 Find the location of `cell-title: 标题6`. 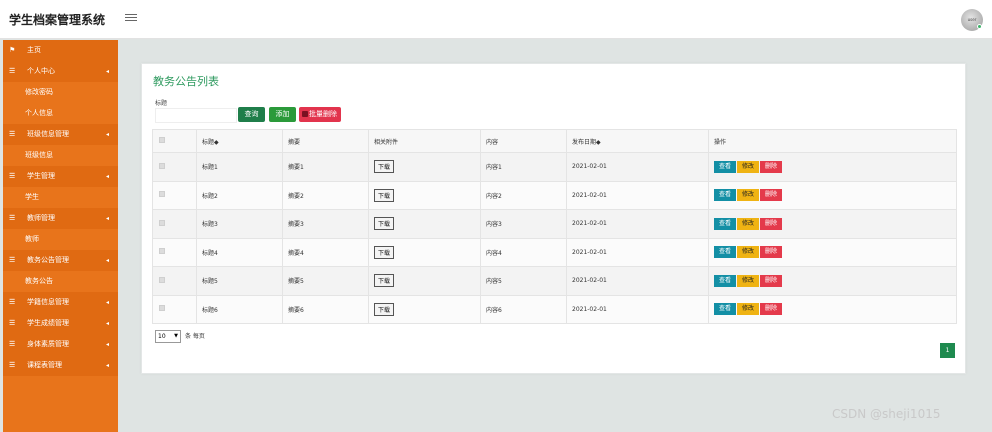

cell-title: 标题6 is located at coordinates (239, 309).